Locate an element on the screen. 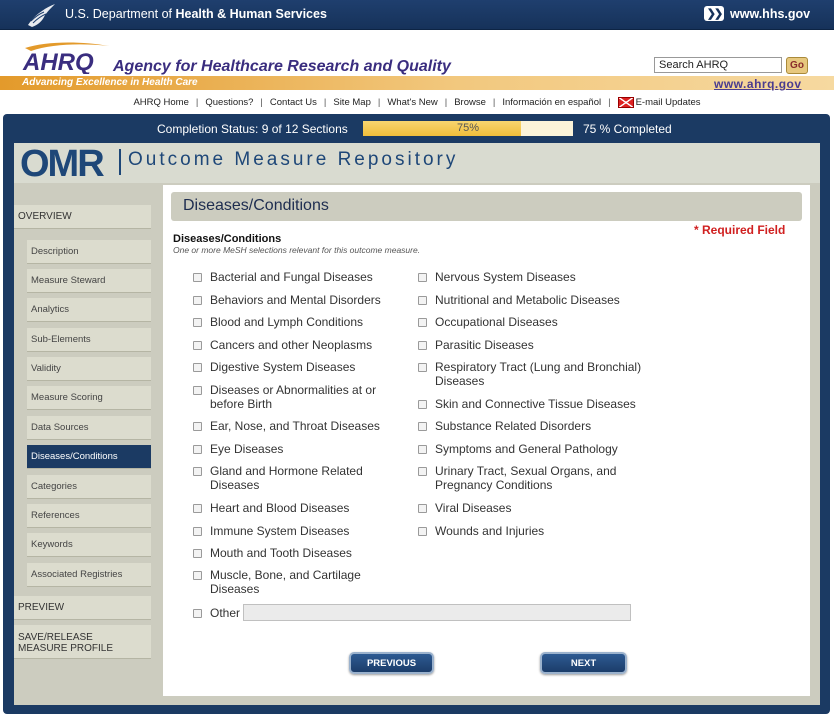  checkbox-parasitic: Parasitic Diseases is located at coordinates (533, 345).